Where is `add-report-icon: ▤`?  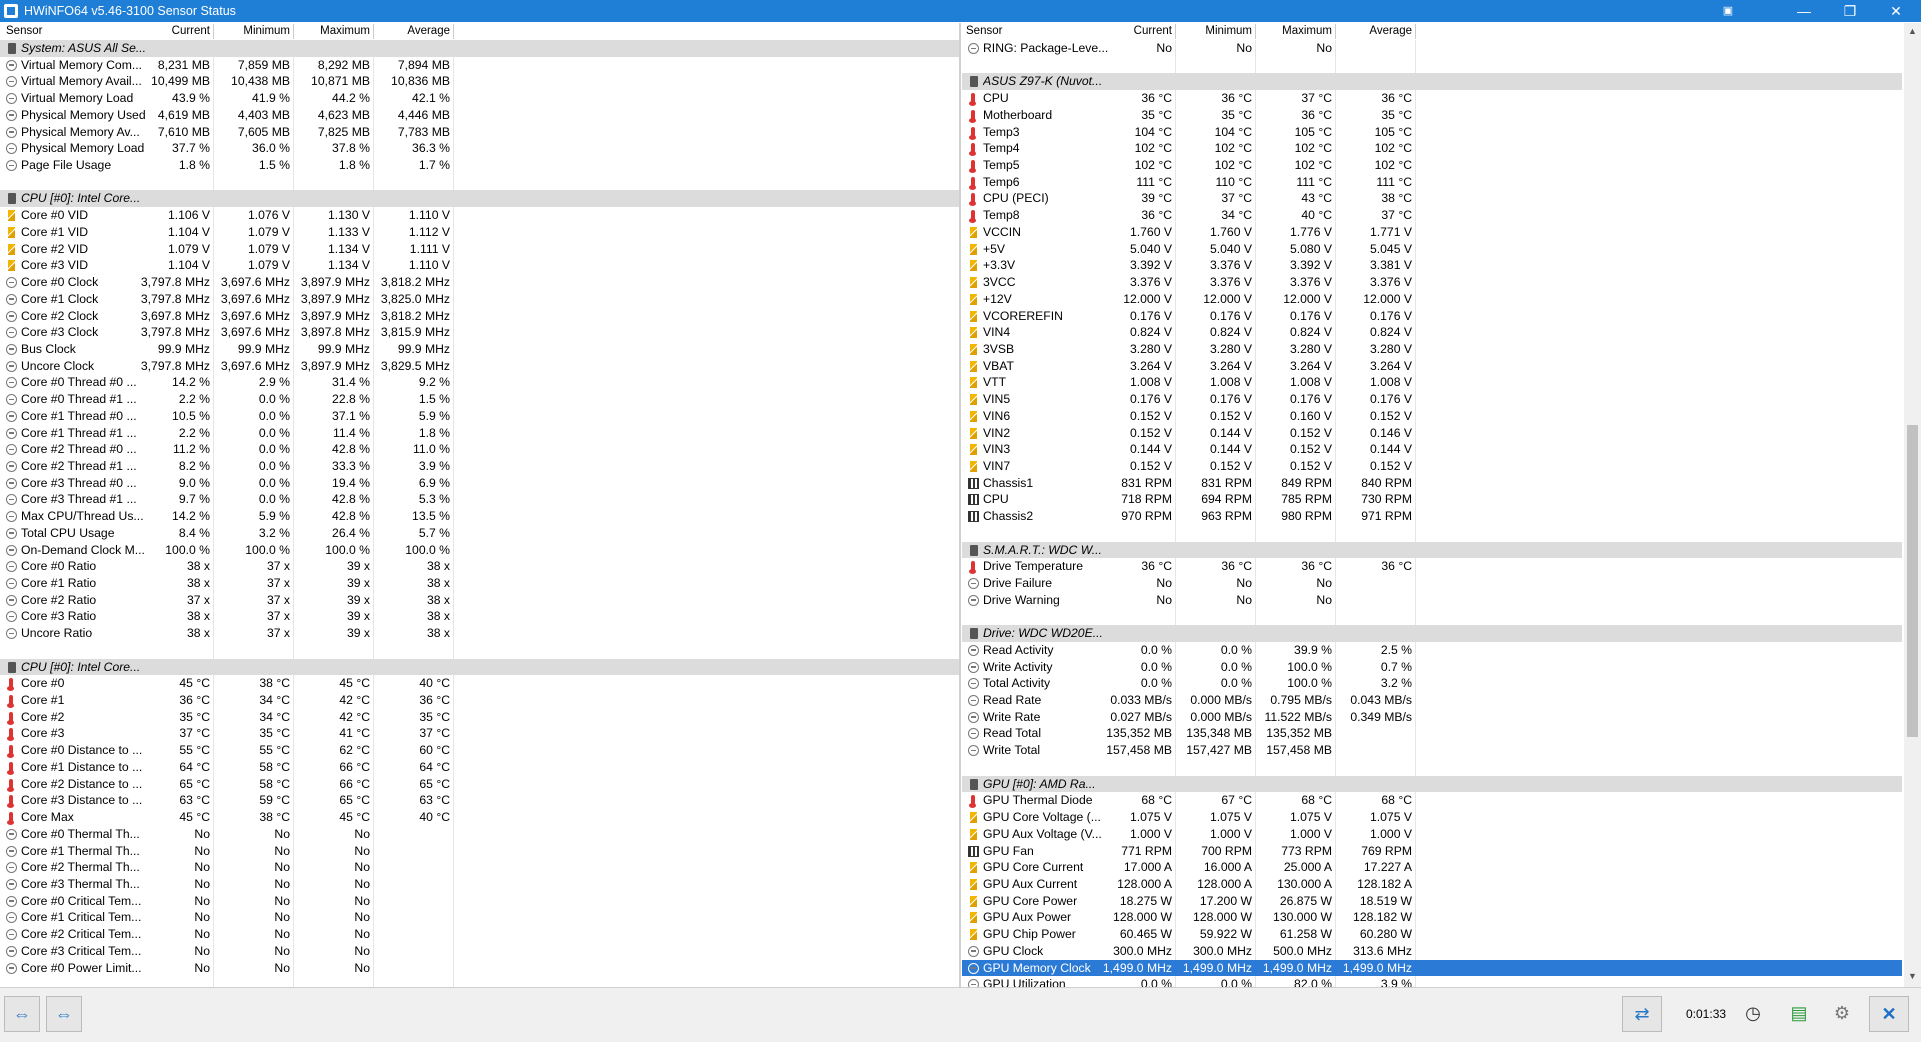
add-report-icon: ▤ is located at coordinates (1799, 1014).